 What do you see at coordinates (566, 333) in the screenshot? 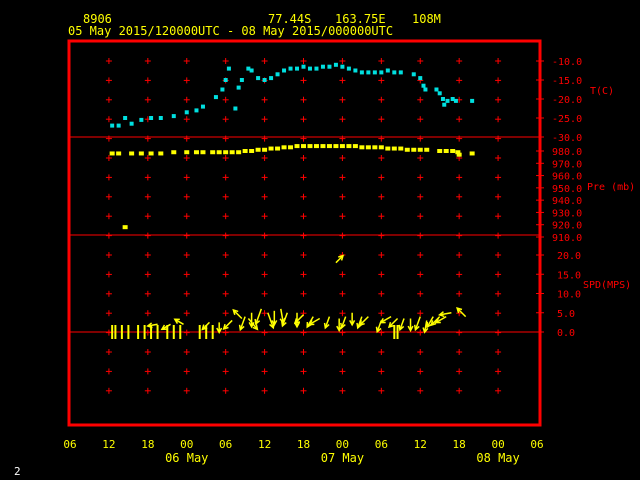
I see `wind-tick-label: 0.0` at bounding box center [566, 333].